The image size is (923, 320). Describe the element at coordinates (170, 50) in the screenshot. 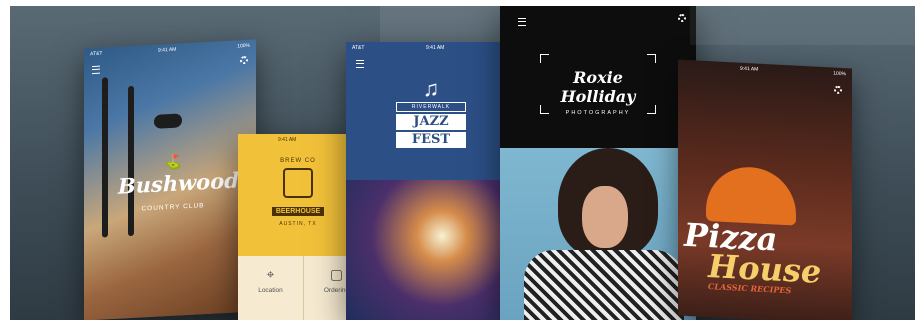

I see `status-bar: AT&T 9:41 AM 100%` at that location.